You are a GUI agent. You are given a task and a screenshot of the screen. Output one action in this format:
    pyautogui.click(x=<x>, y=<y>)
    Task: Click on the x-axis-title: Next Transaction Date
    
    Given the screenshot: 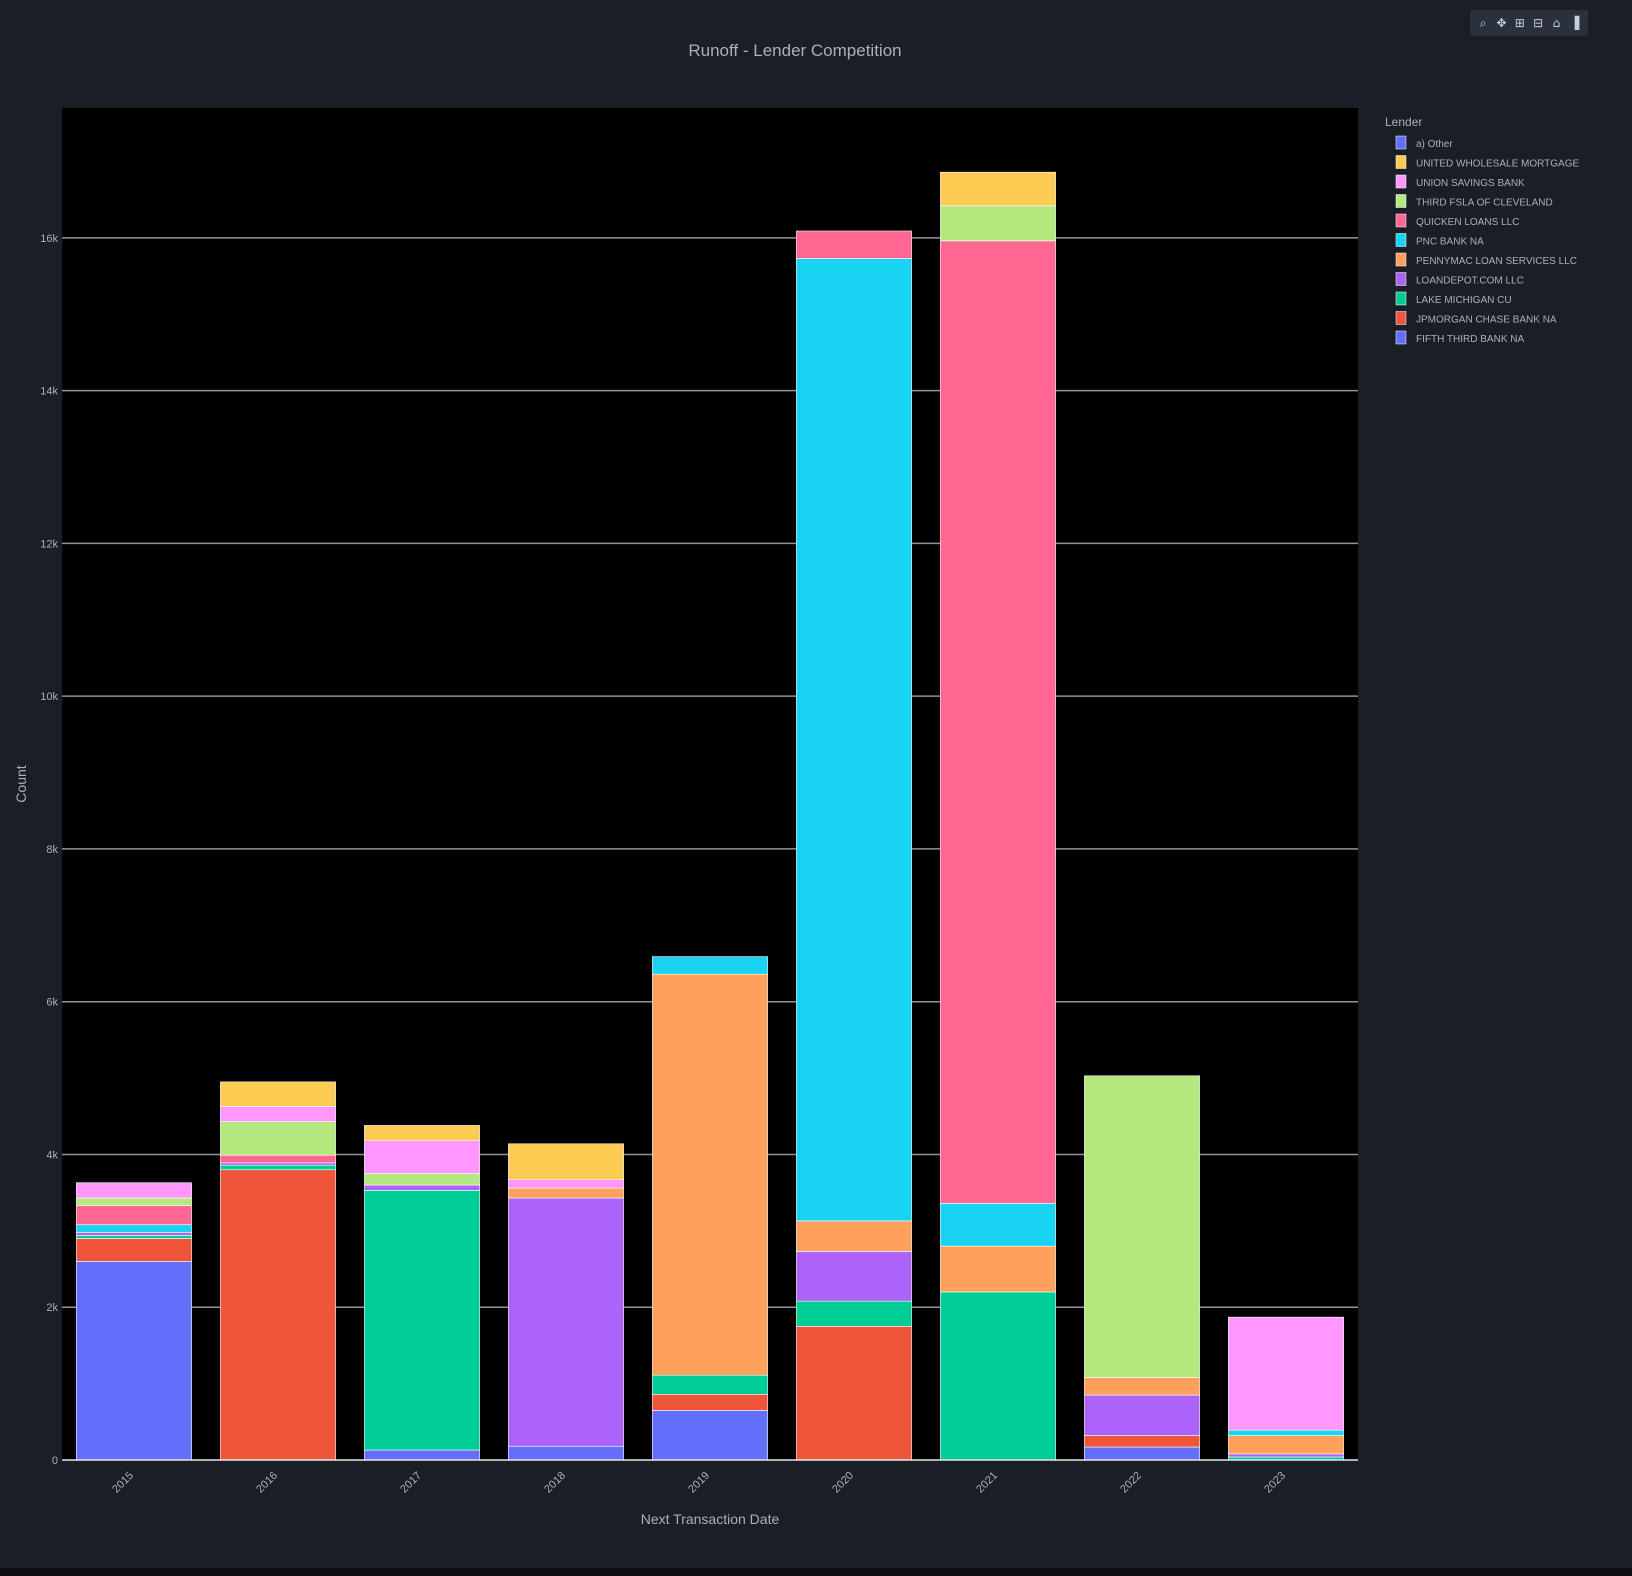 What is the action you would take?
    pyautogui.click(x=710, y=1519)
    